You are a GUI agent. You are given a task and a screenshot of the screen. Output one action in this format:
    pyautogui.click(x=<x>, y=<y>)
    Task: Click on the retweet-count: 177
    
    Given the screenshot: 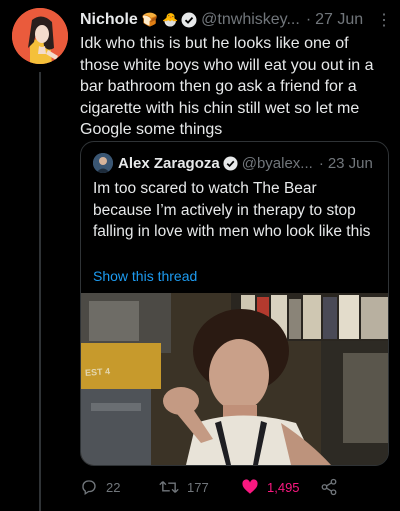 What is the action you would take?
    pyautogui.click(x=198, y=487)
    